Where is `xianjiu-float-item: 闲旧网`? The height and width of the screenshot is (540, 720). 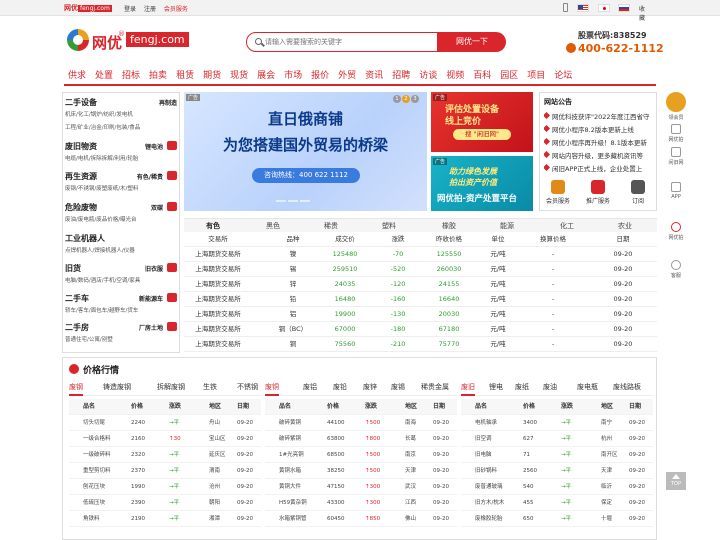
xianjiu-float-item: 闲旧网 is located at coordinates (676, 156).